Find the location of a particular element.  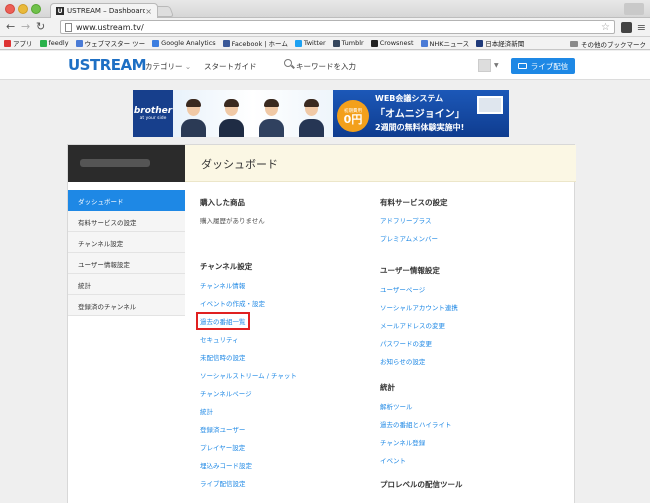

close-window-button is located at coordinates (10, 9).